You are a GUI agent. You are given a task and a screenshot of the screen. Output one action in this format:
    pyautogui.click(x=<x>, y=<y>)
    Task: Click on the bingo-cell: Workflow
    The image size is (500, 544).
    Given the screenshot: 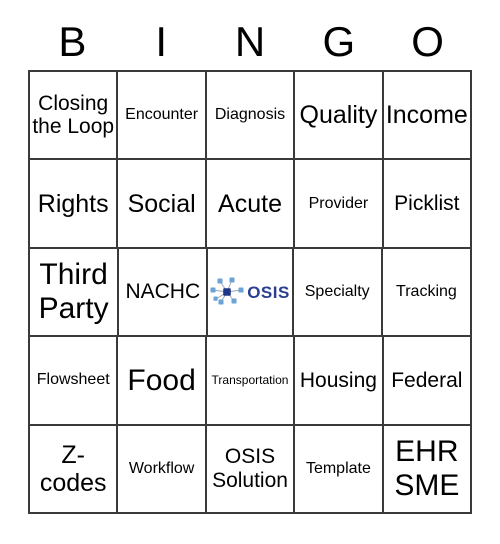 What is the action you would take?
    pyautogui.click(x=162, y=470)
    